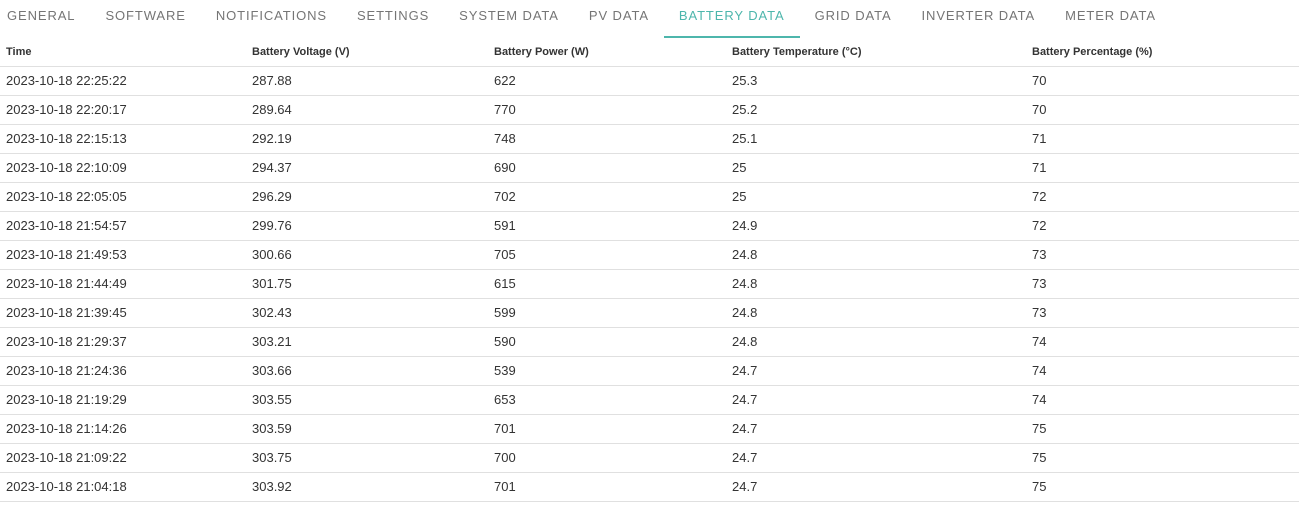 This screenshot has height=509, width=1299. I want to click on cell-battery-voltage: 300.66, so click(367, 255).